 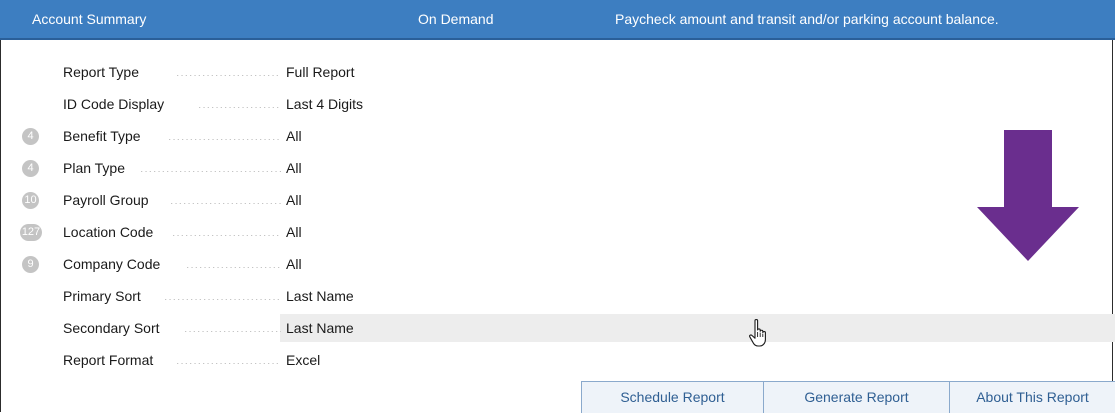 I want to click on option-label: Secondary Sort, so click(x=111, y=328).